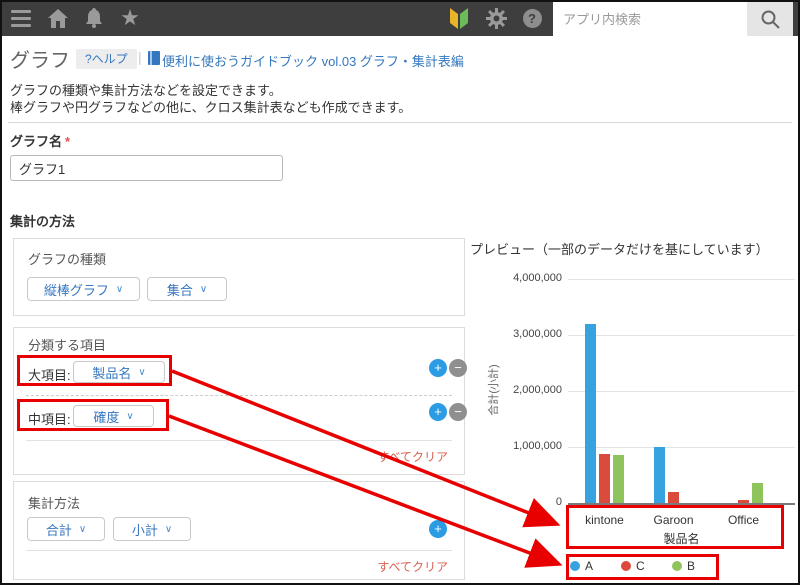  What do you see at coordinates (626, 566) in the screenshot?
I see `legend-dot-C` at bounding box center [626, 566].